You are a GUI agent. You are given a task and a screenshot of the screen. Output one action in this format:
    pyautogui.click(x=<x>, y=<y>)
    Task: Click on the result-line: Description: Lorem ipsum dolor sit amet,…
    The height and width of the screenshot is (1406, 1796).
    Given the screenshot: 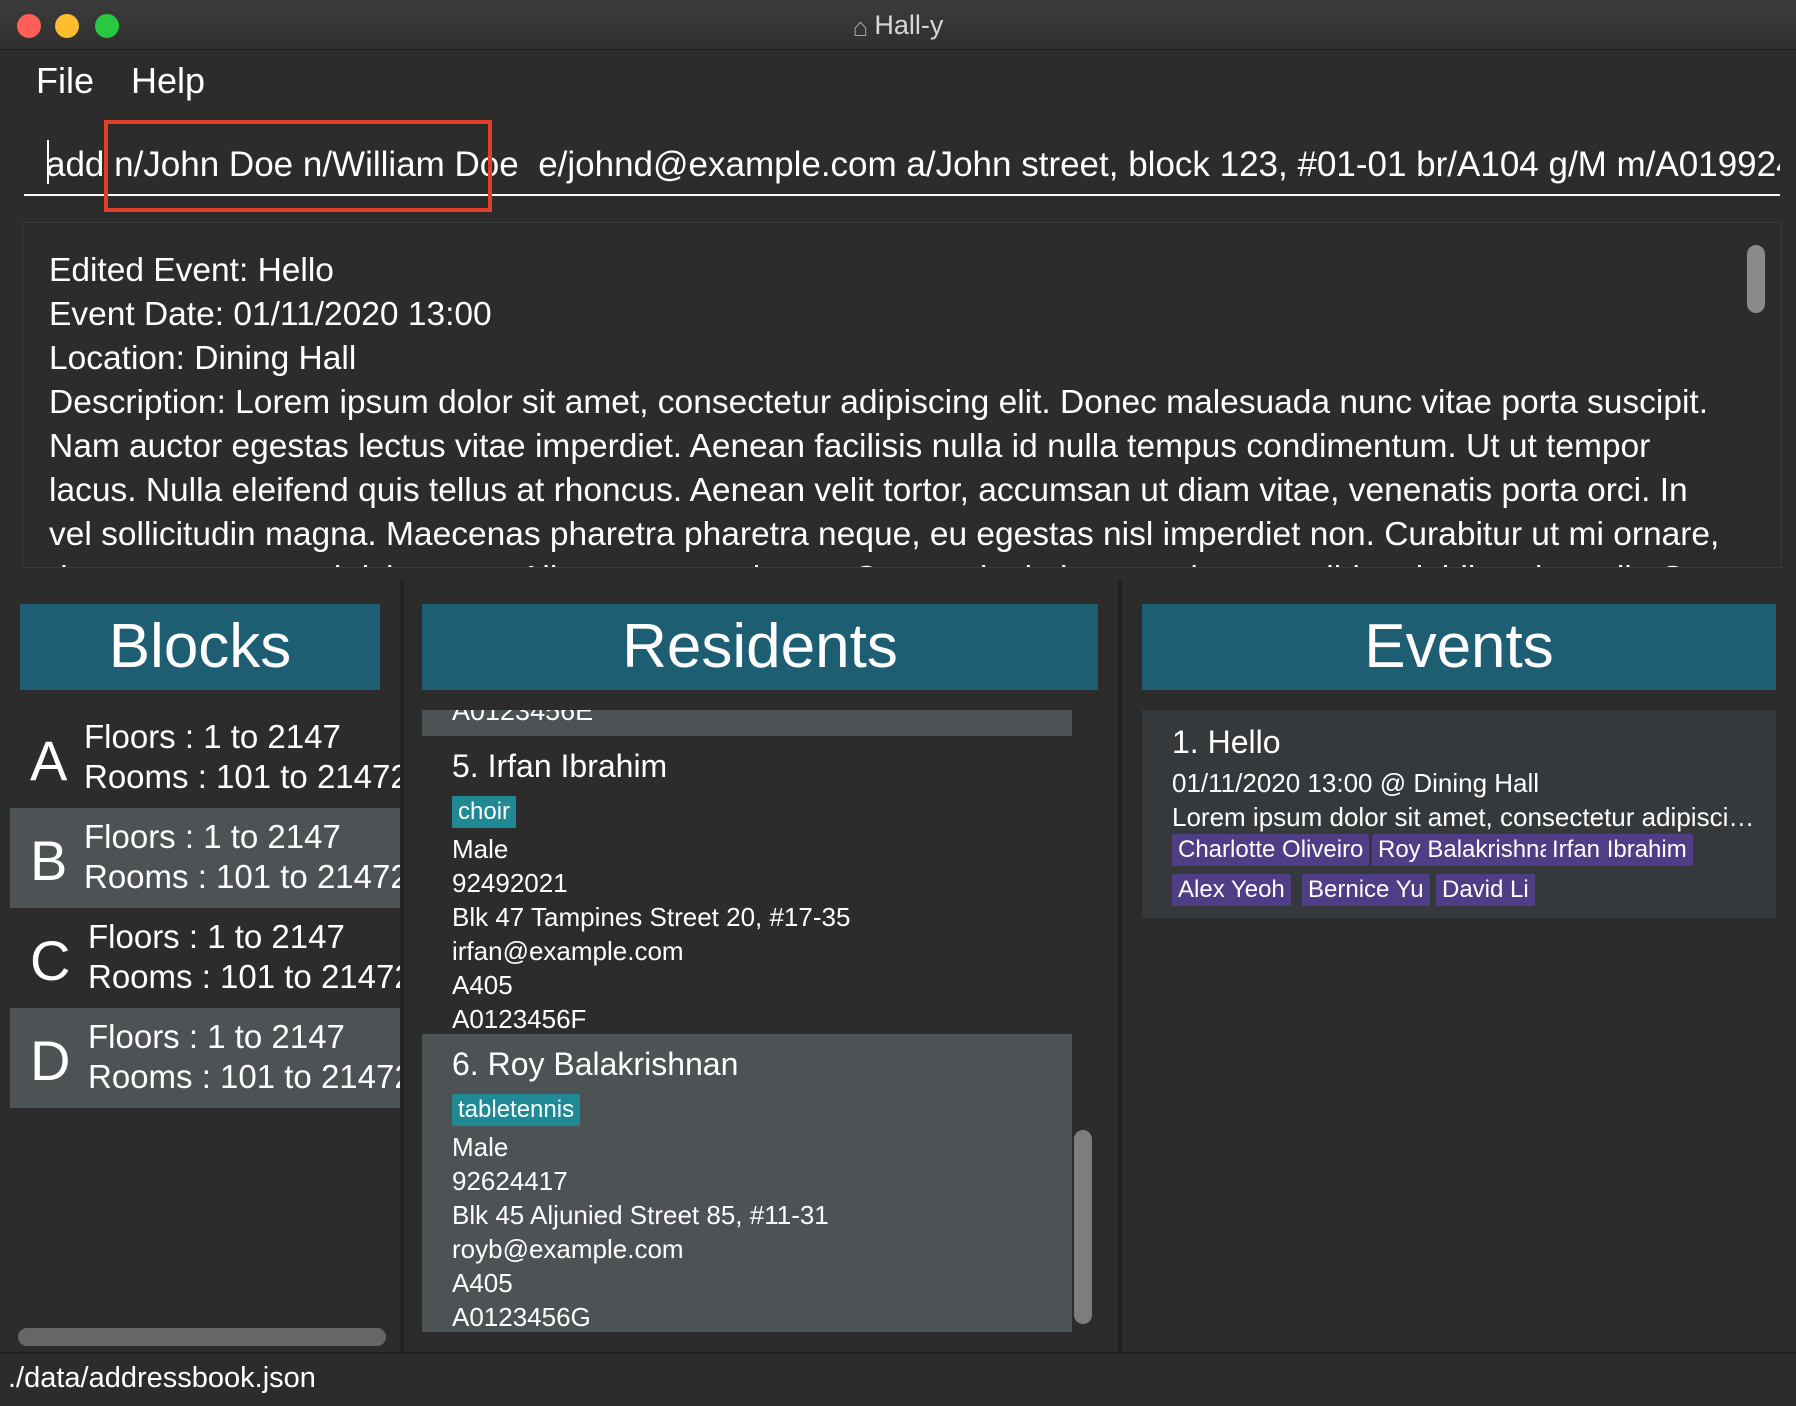 What is the action you would take?
    pyautogui.click(x=889, y=475)
    